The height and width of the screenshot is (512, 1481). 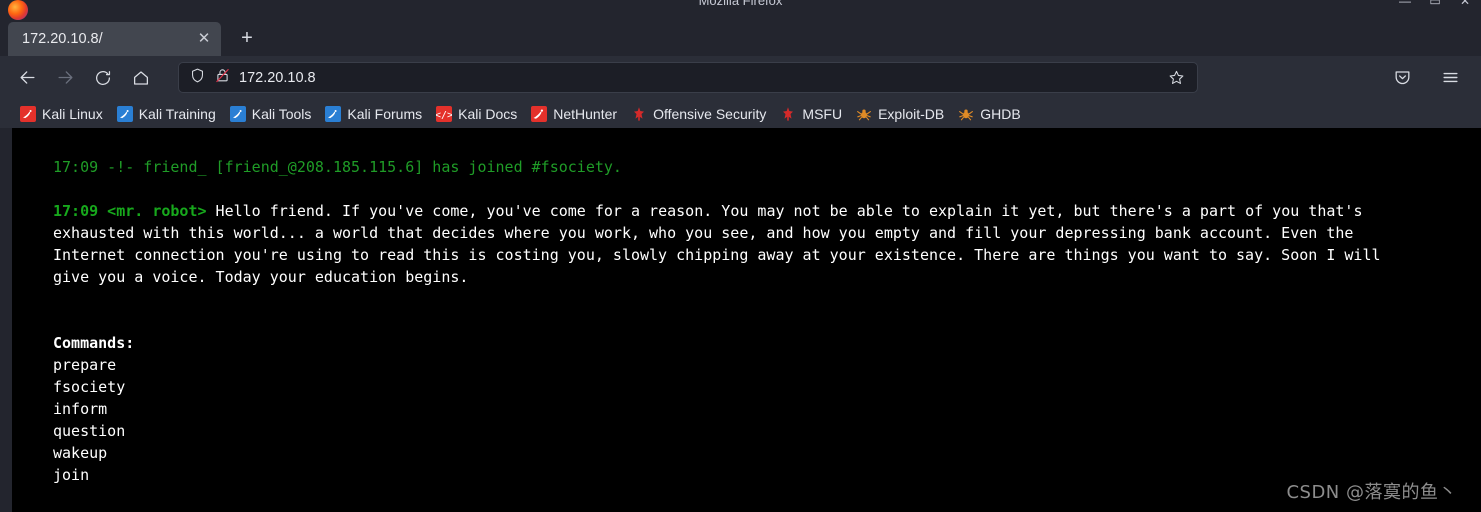 What do you see at coordinates (697, 78) in the screenshot?
I see `url-text: 172.20.10.8` at bounding box center [697, 78].